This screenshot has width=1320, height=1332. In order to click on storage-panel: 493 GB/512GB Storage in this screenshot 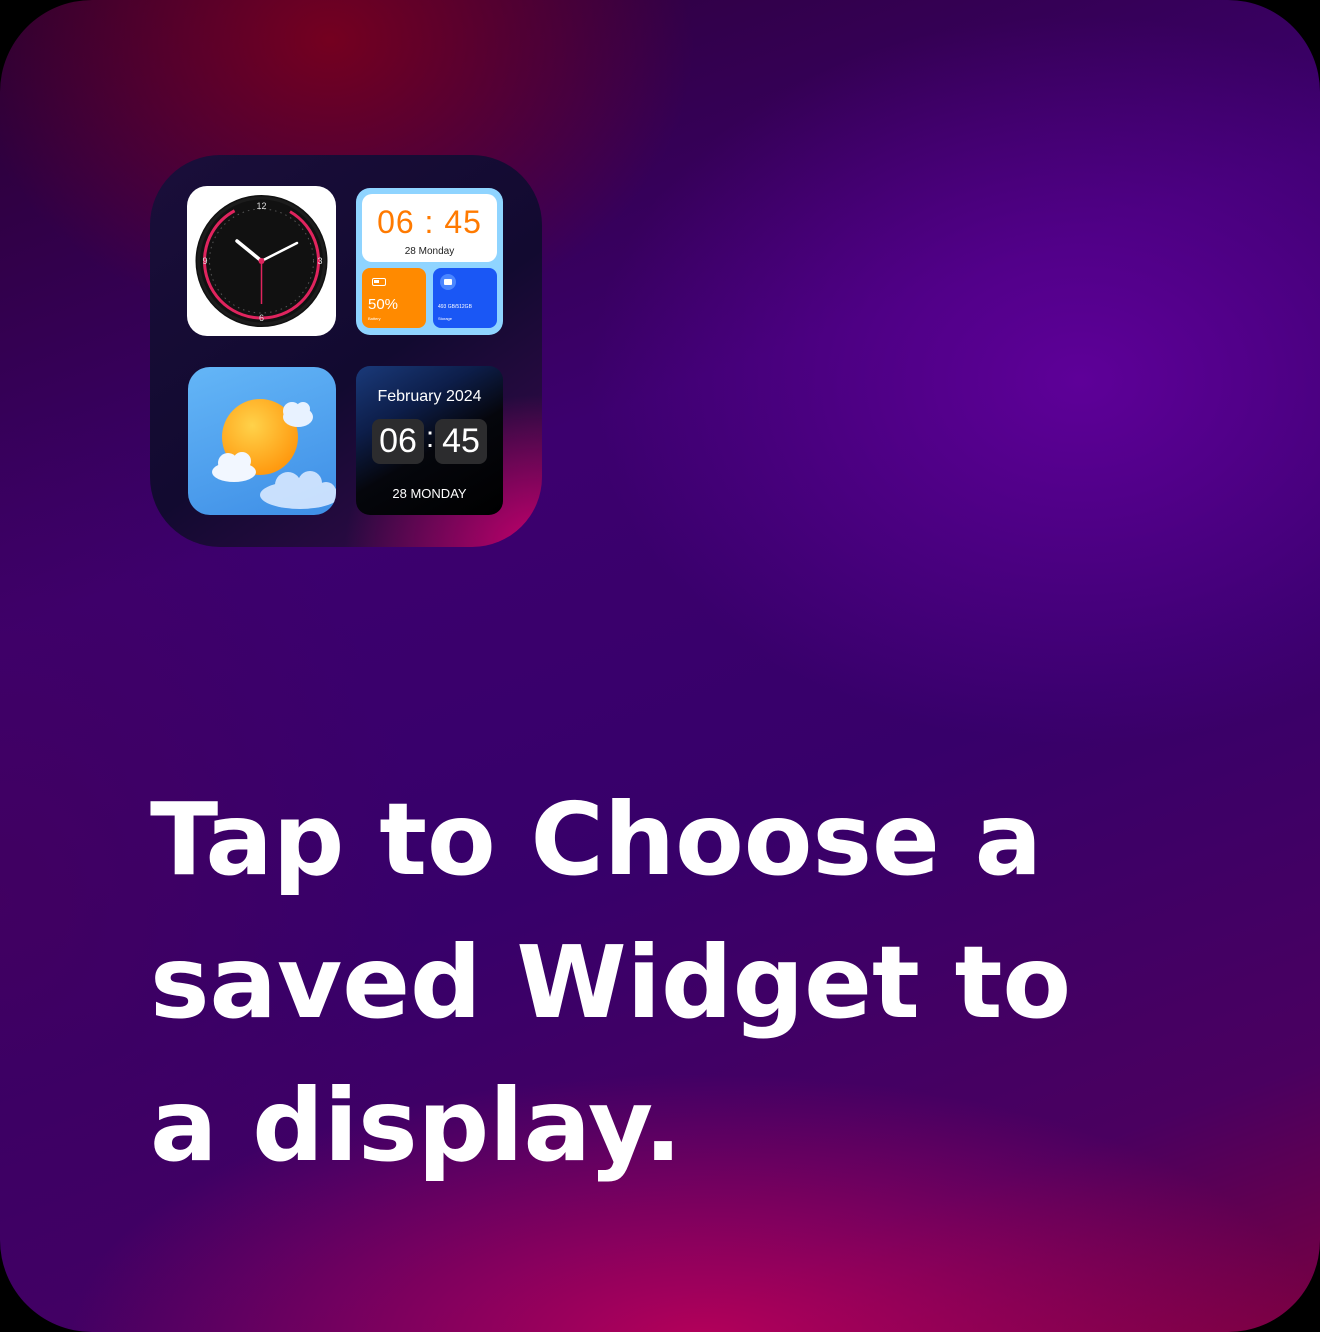, I will do `click(465, 298)`.